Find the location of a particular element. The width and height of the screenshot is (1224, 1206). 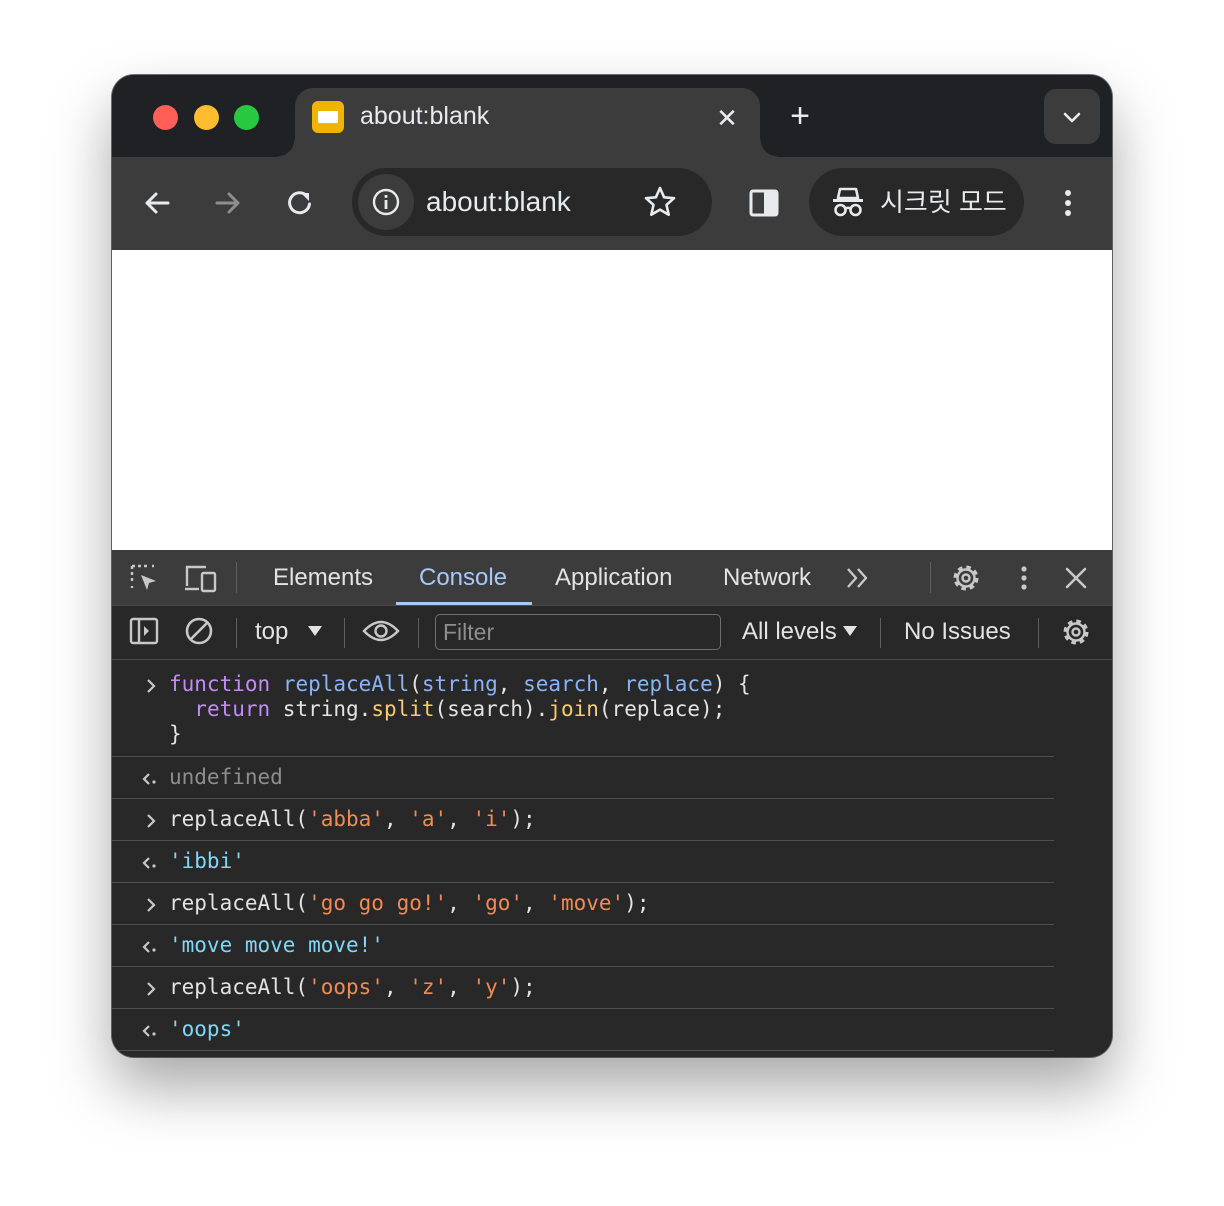

code-token: 'go go go!' is located at coordinates (378, 903).